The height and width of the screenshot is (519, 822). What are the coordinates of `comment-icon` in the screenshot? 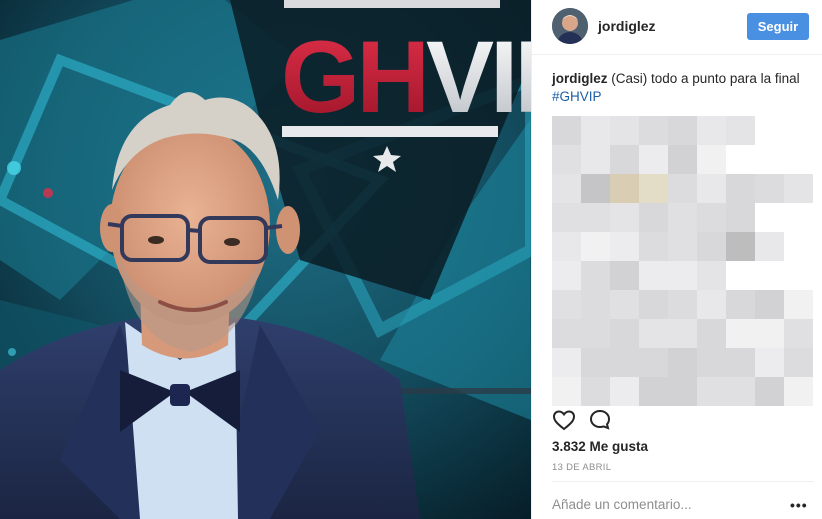 It's located at (601, 421).